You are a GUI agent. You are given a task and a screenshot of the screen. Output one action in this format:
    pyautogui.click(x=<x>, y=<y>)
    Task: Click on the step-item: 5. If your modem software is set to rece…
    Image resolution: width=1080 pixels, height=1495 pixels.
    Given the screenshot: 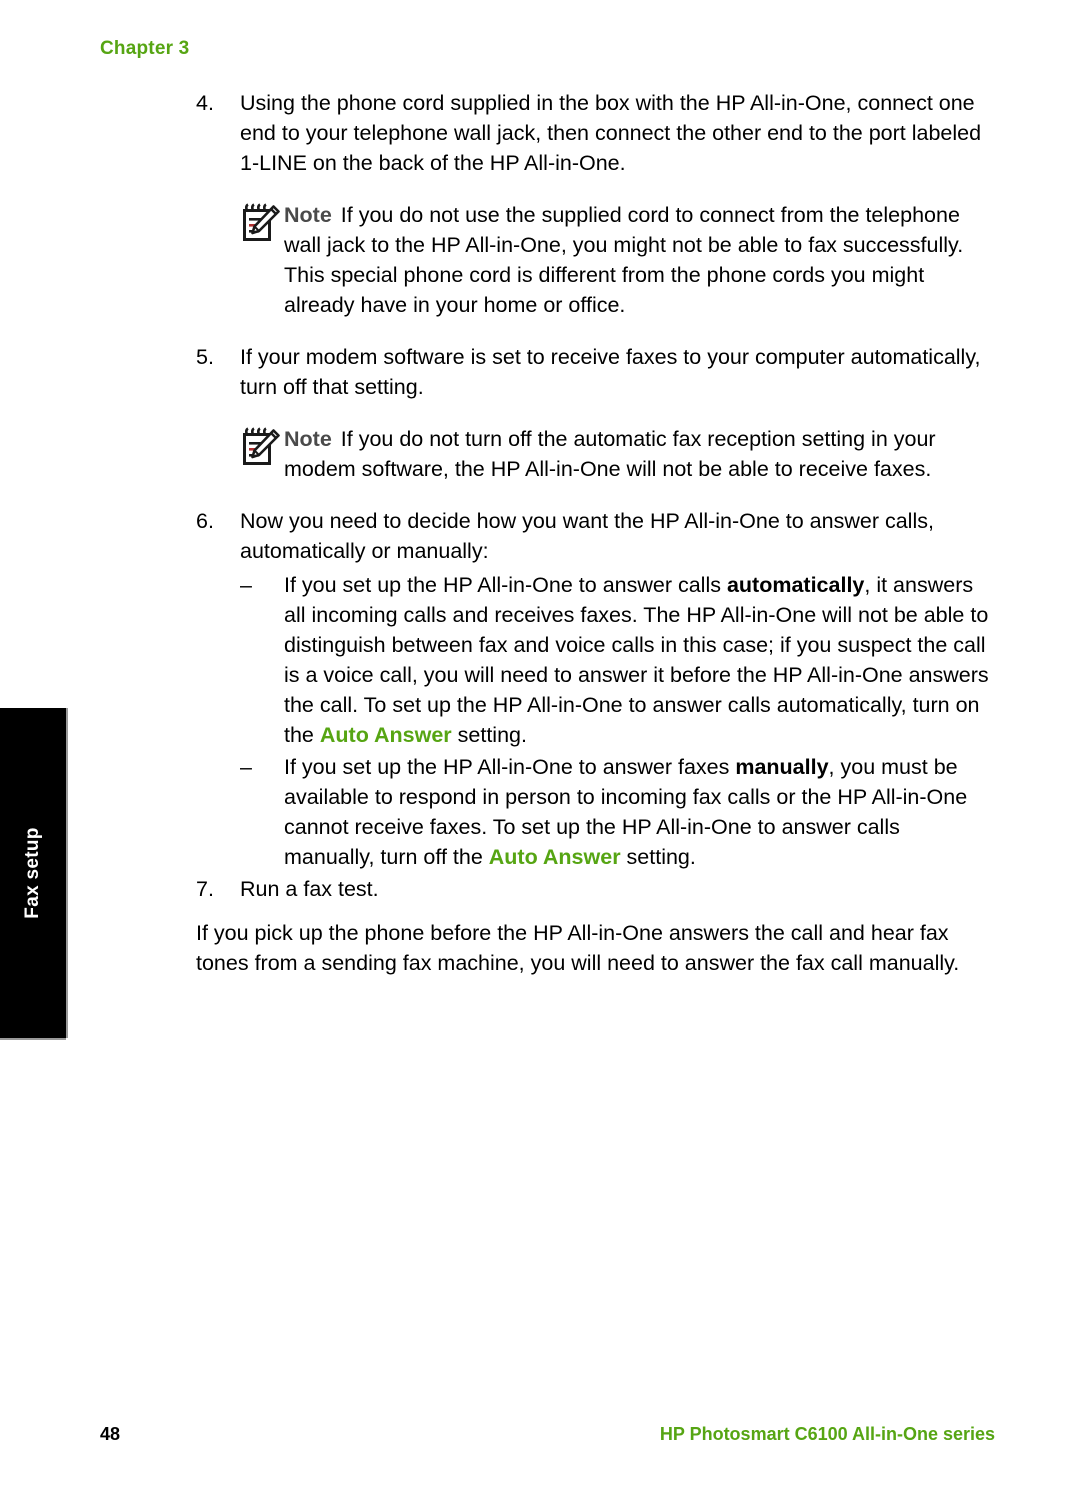 What is the action you would take?
    pyautogui.click(x=596, y=372)
    